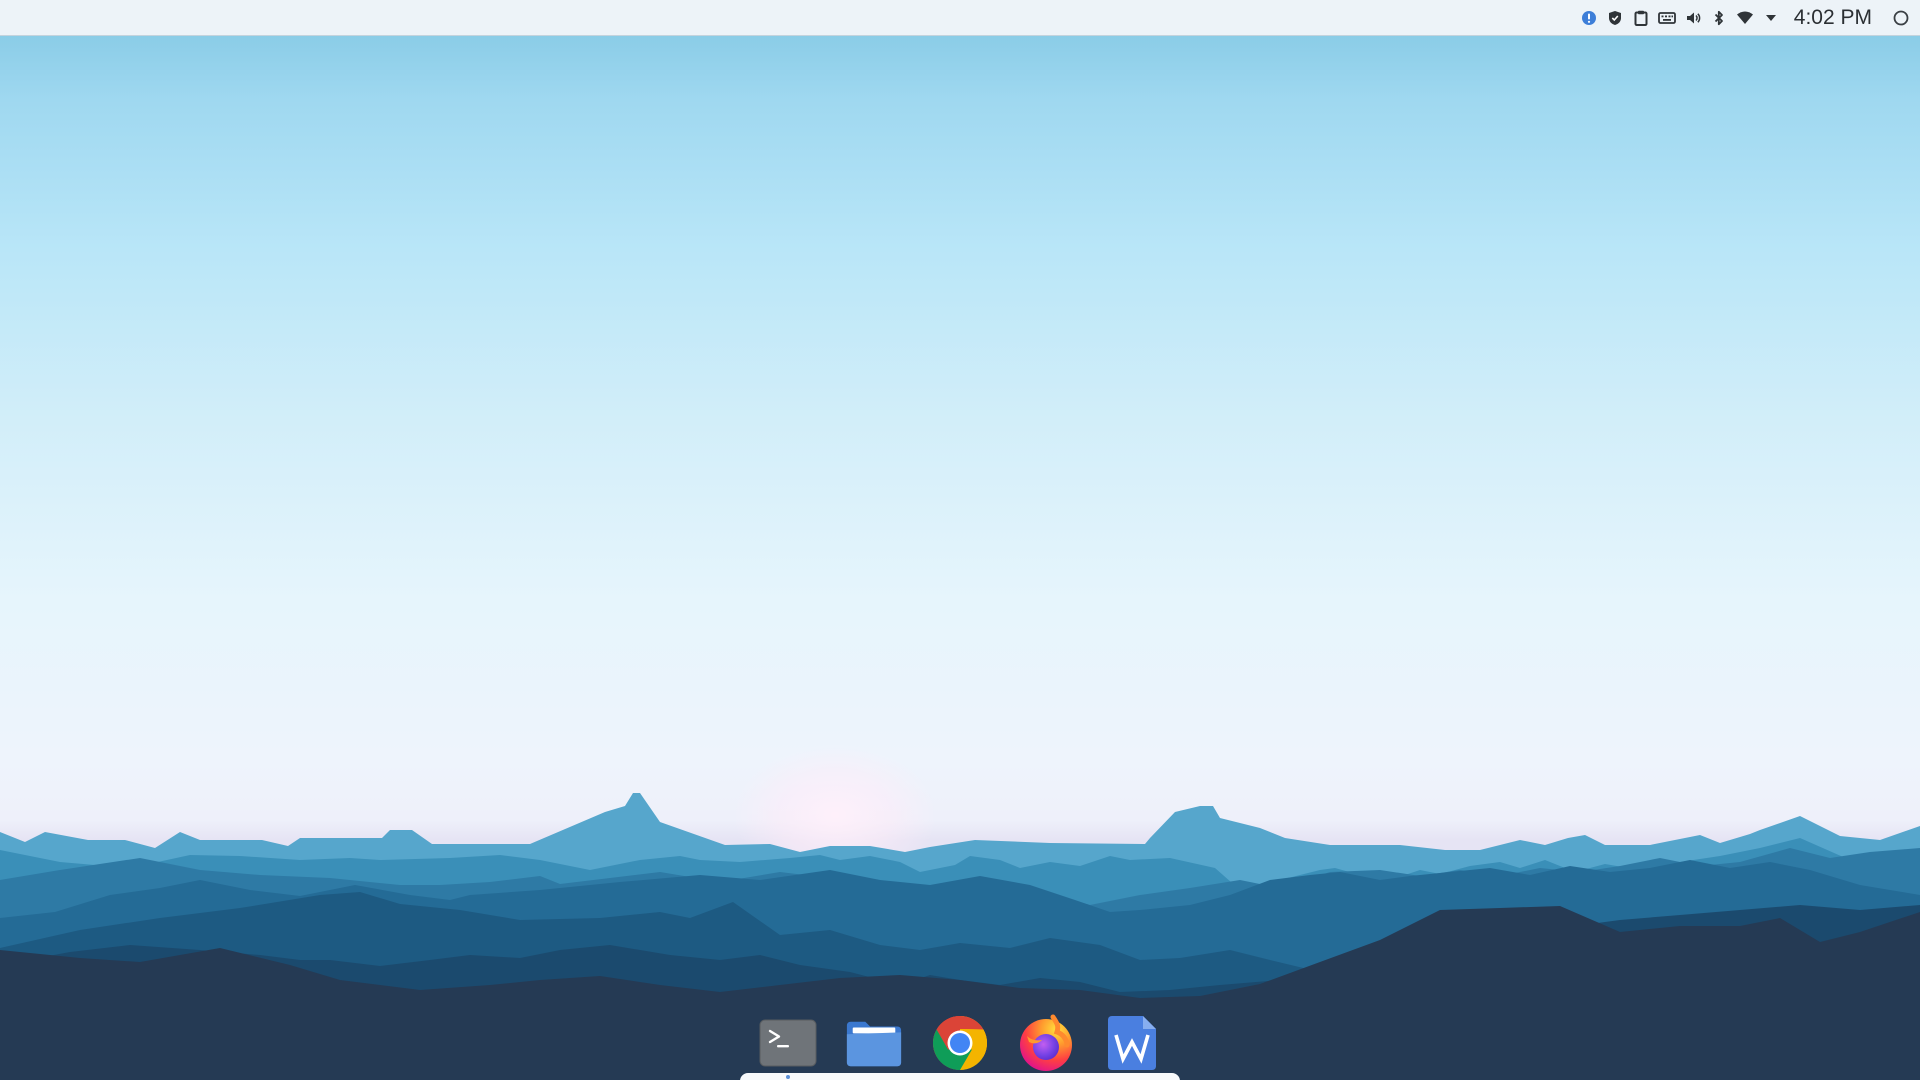 This screenshot has height=1080, width=1920. What do you see at coordinates (1693, 18) in the screenshot?
I see `volume-icon` at bounding box center [1693, 18].